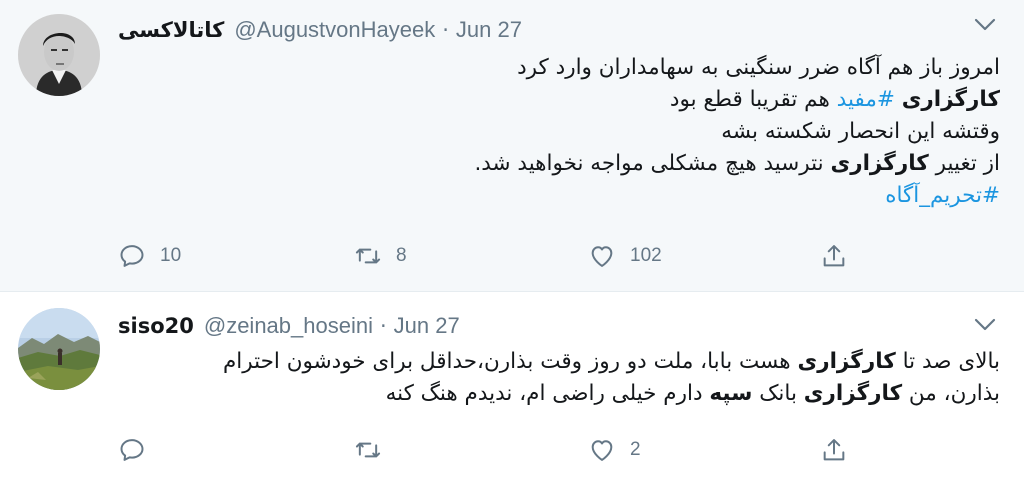  What do you see at coordinates (401, 255) in the screenshot?
I see `retweet-count: 8` at bounding box center [401, 255].